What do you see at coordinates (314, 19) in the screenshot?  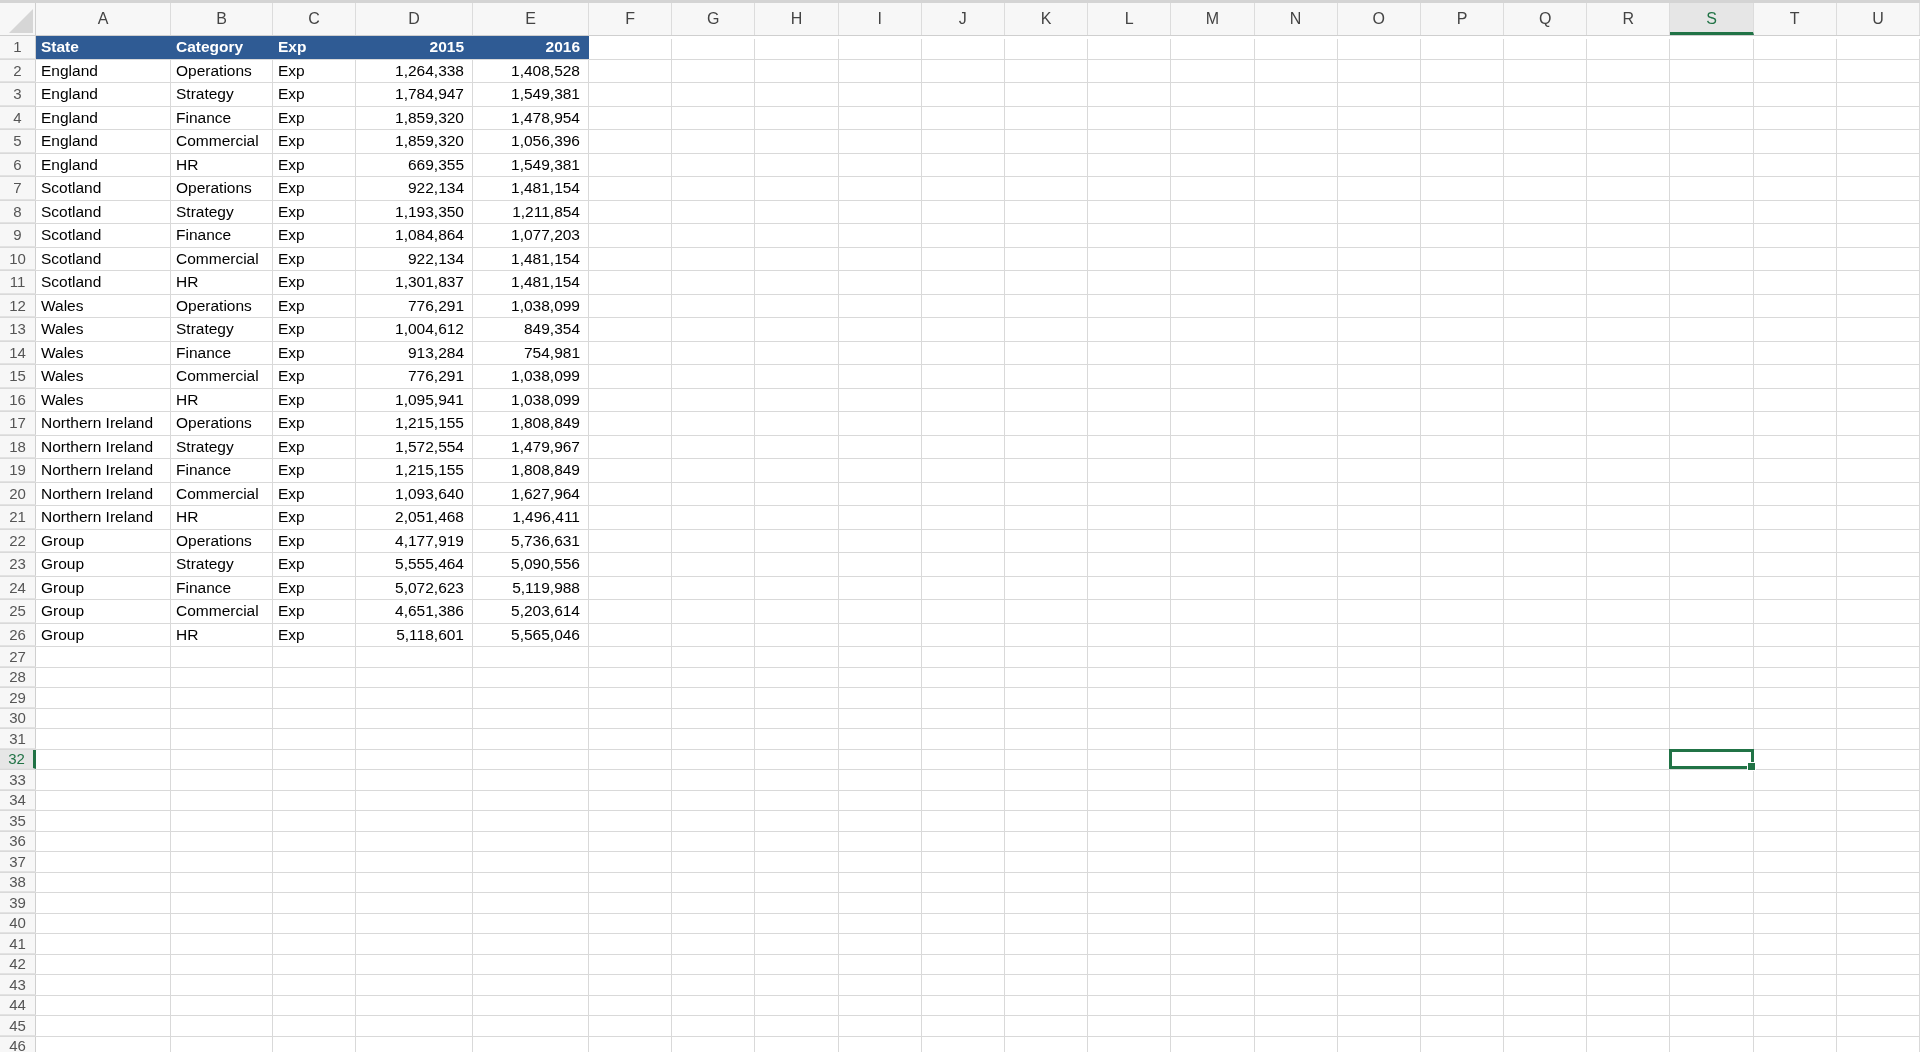 I see `column-header: C` at bounding box center [314, 19].